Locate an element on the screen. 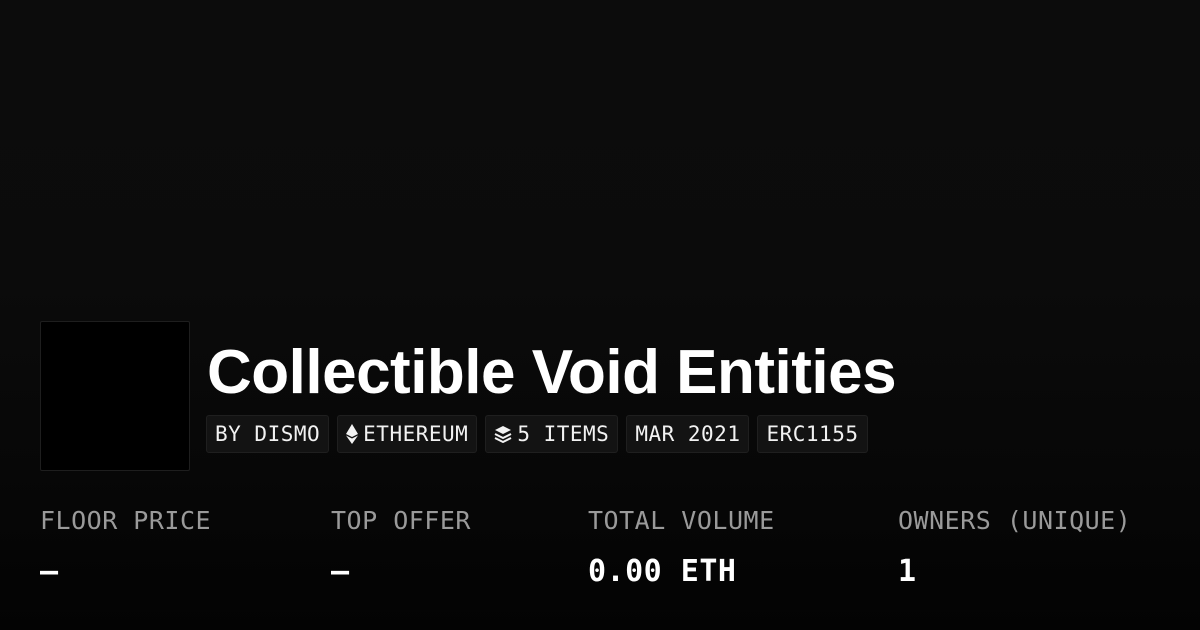  stat-label: FLOOR PRICE is located at coordinates (126, 520).